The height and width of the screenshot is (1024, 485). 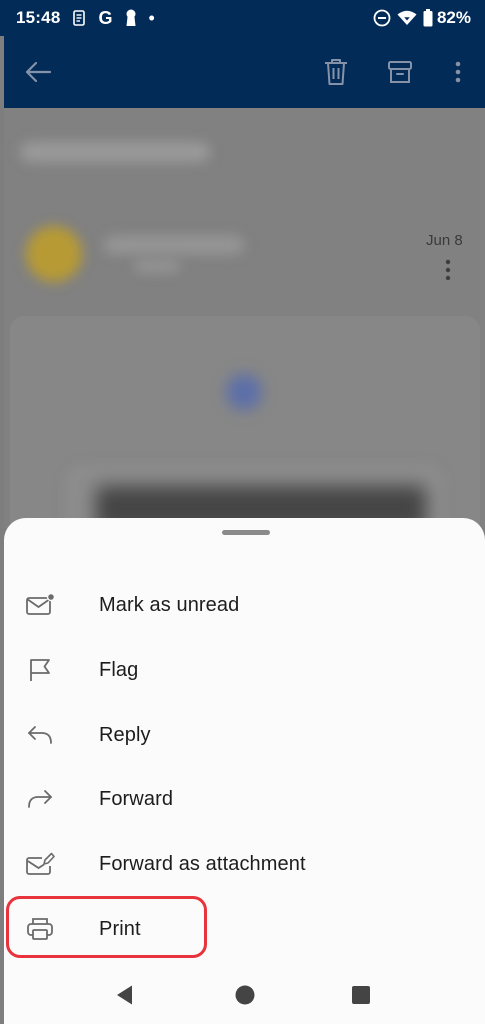 I want to click on app-toolbar, so click(x=244, y=72).